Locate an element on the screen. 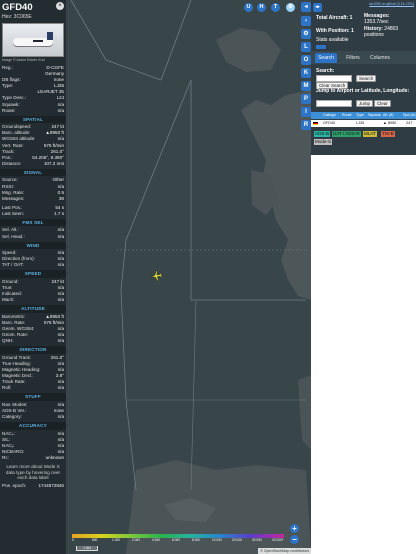  island-north is located at coordinates (248, 50).